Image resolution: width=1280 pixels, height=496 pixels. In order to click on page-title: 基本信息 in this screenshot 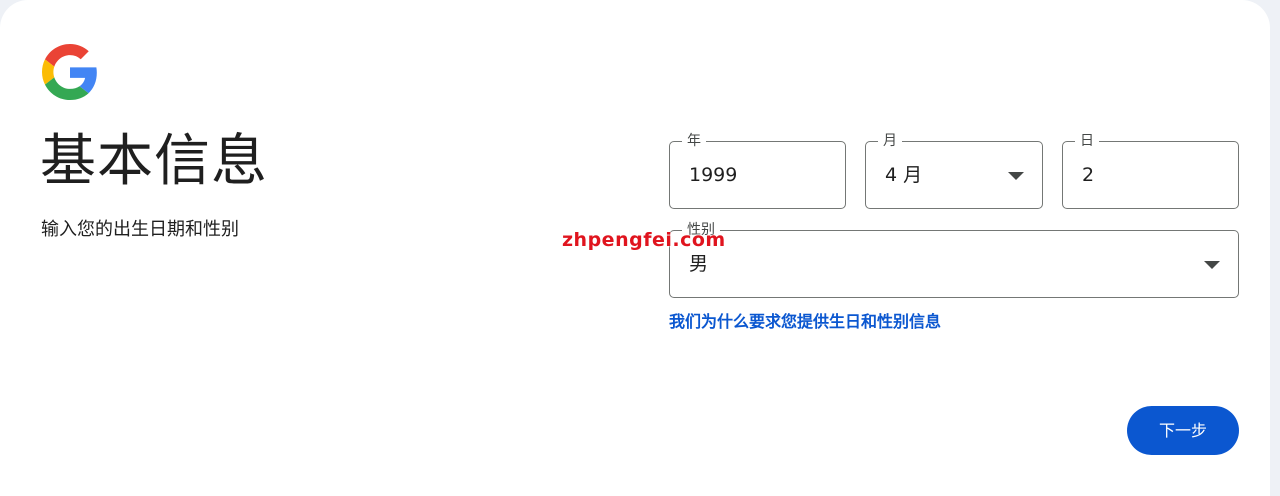, I will do `click(154, 161)`.